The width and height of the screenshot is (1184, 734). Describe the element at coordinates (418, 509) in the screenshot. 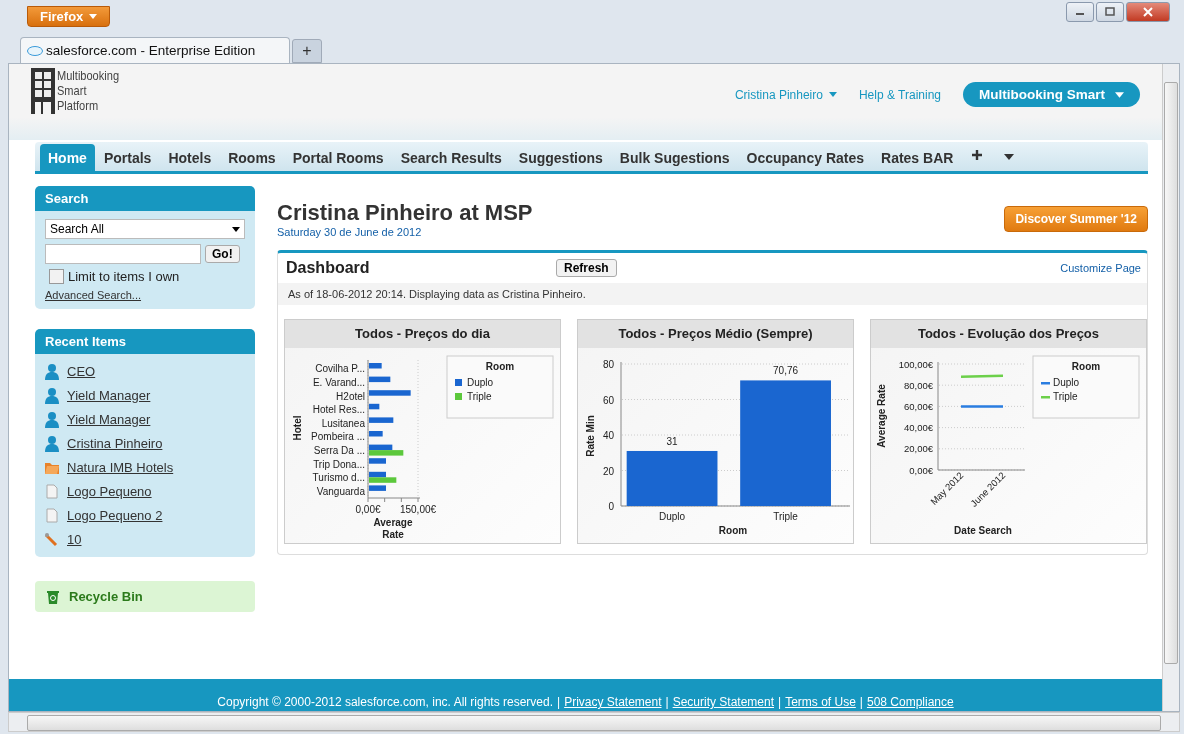

I see `tick-label: 150,00€` at that location.